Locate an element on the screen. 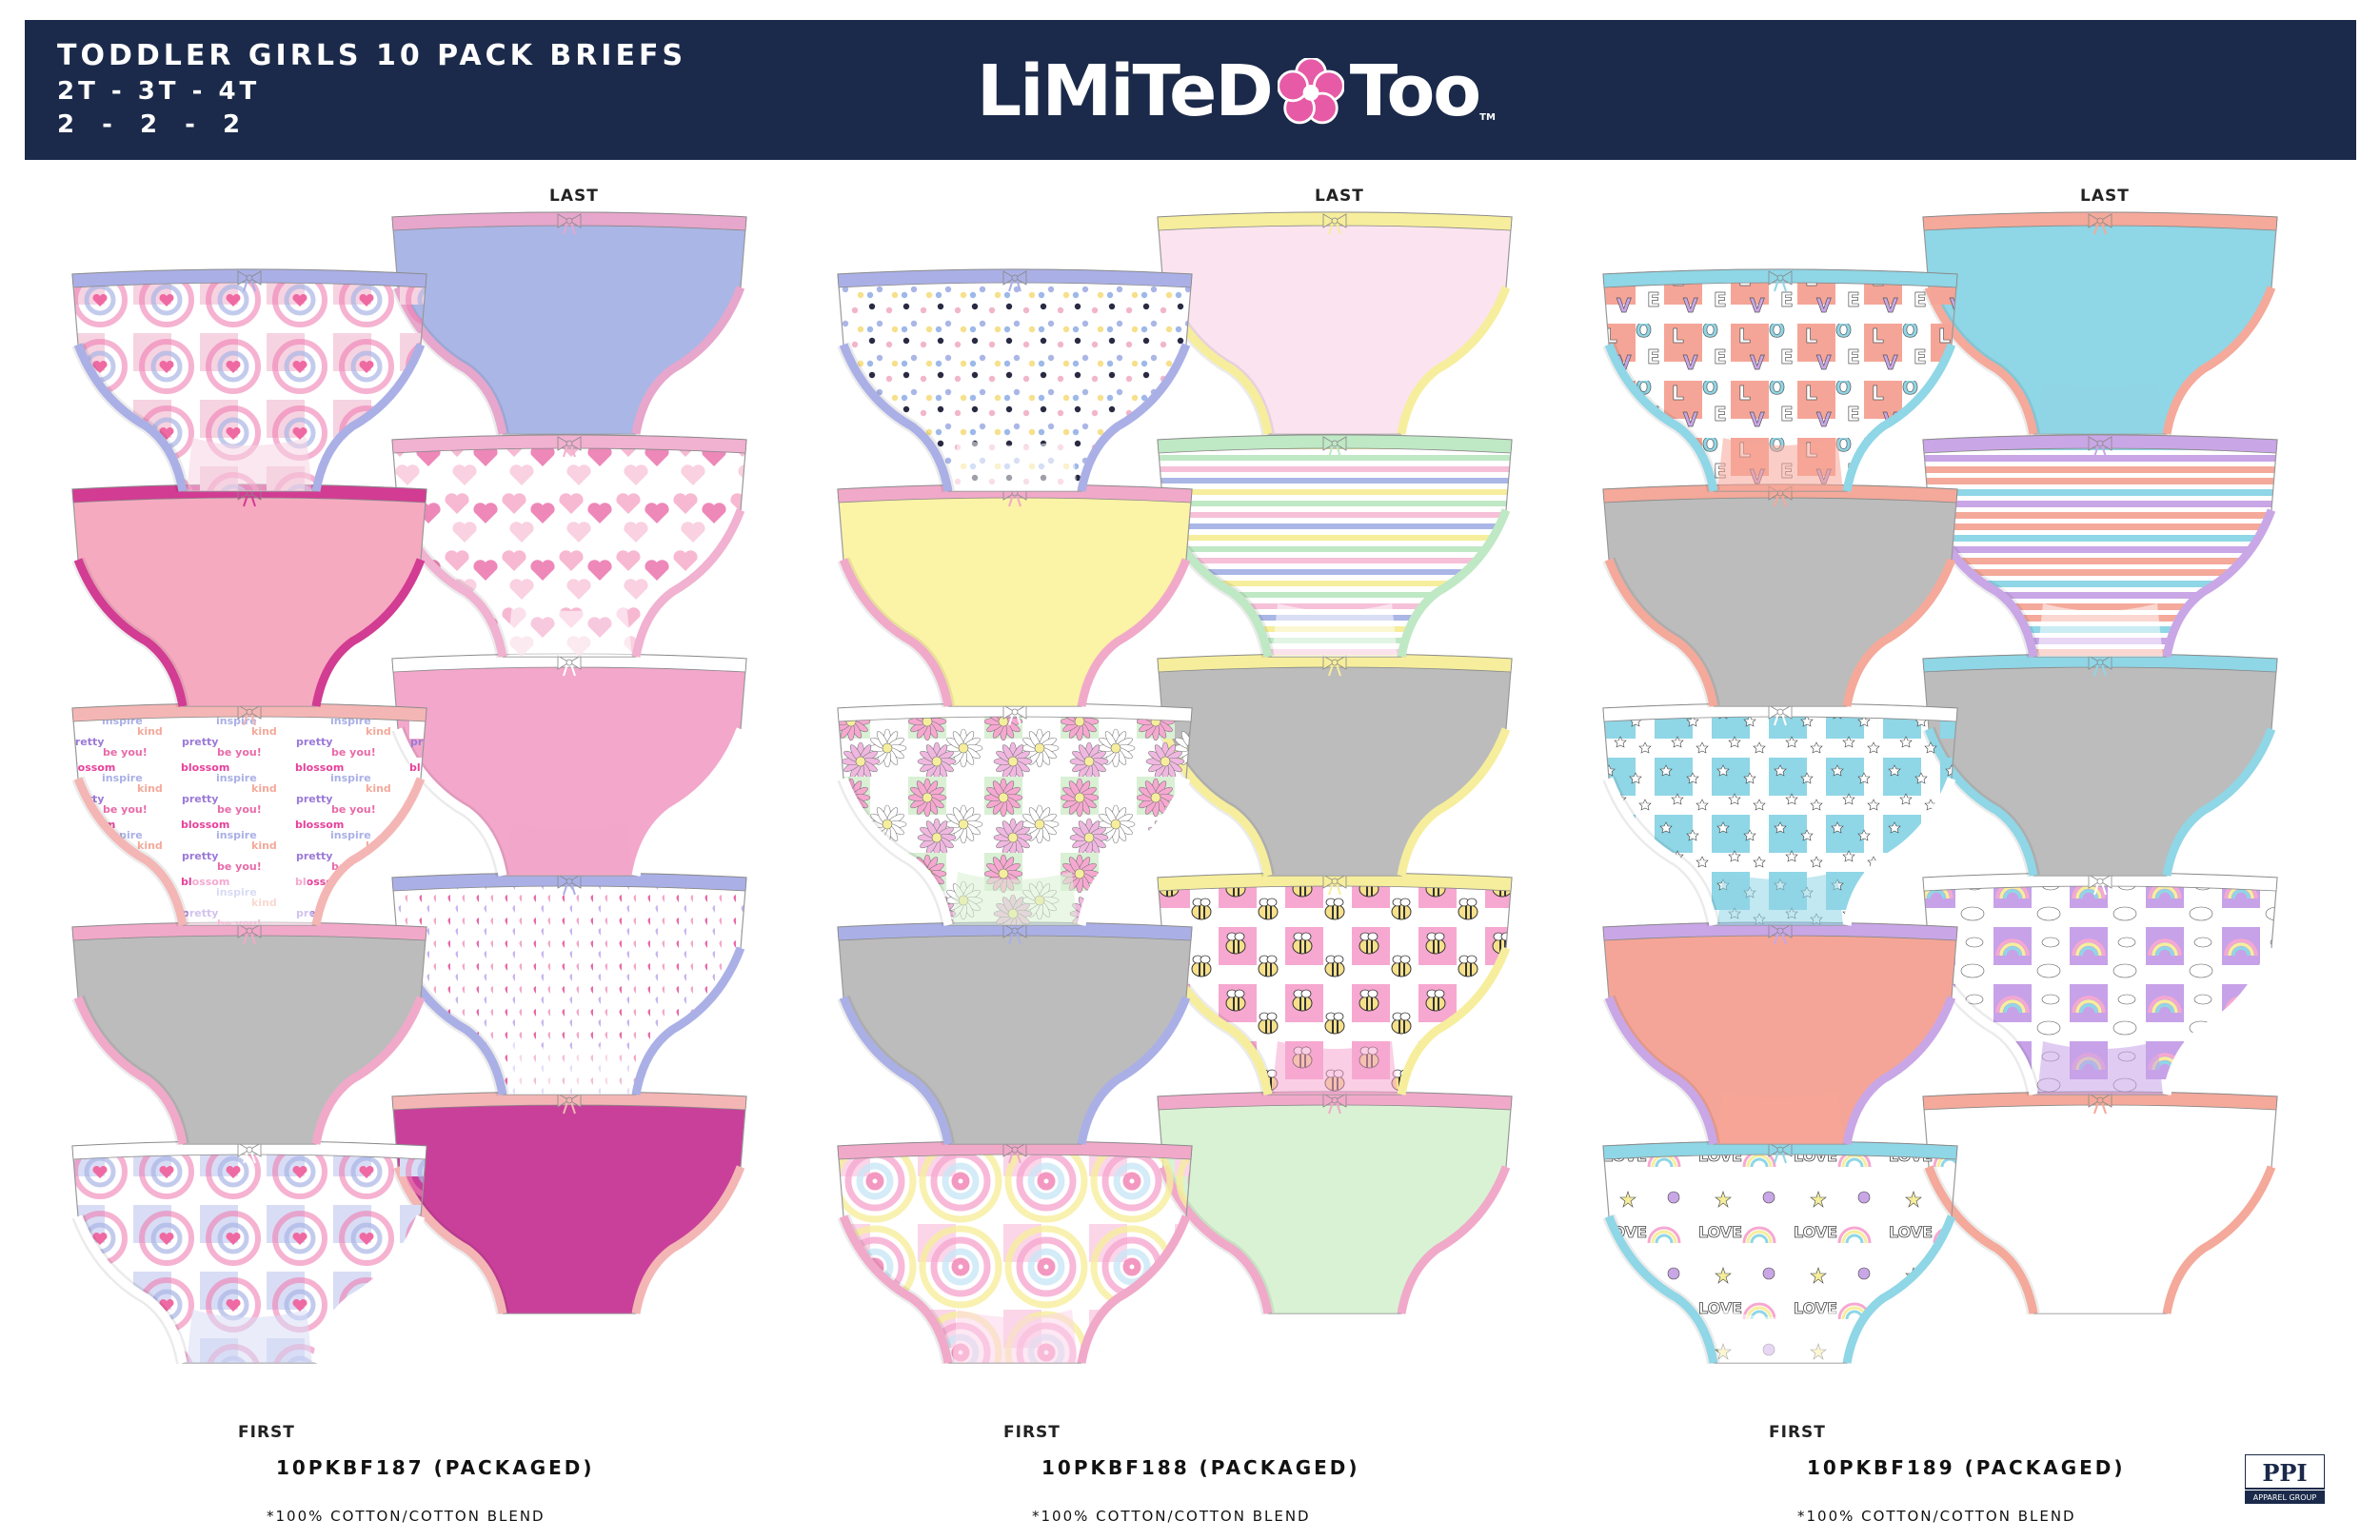  product-title: TODDLER GIRLS 10 PACK BRIEFS is located at coordinates (372, 55).